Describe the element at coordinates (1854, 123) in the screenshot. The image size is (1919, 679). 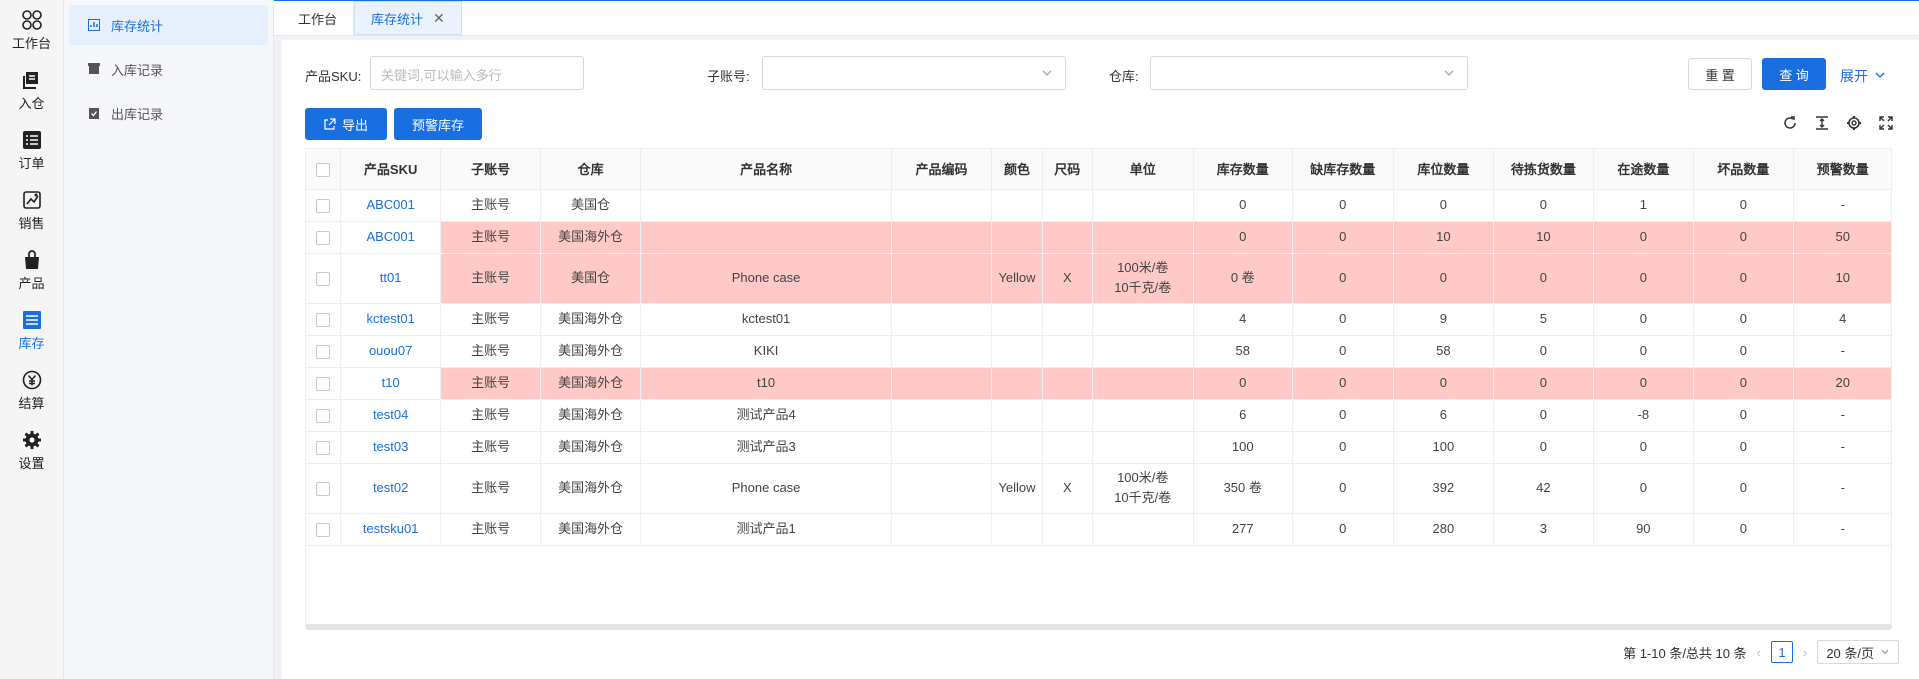
I see `column-settings-icon` at that location.